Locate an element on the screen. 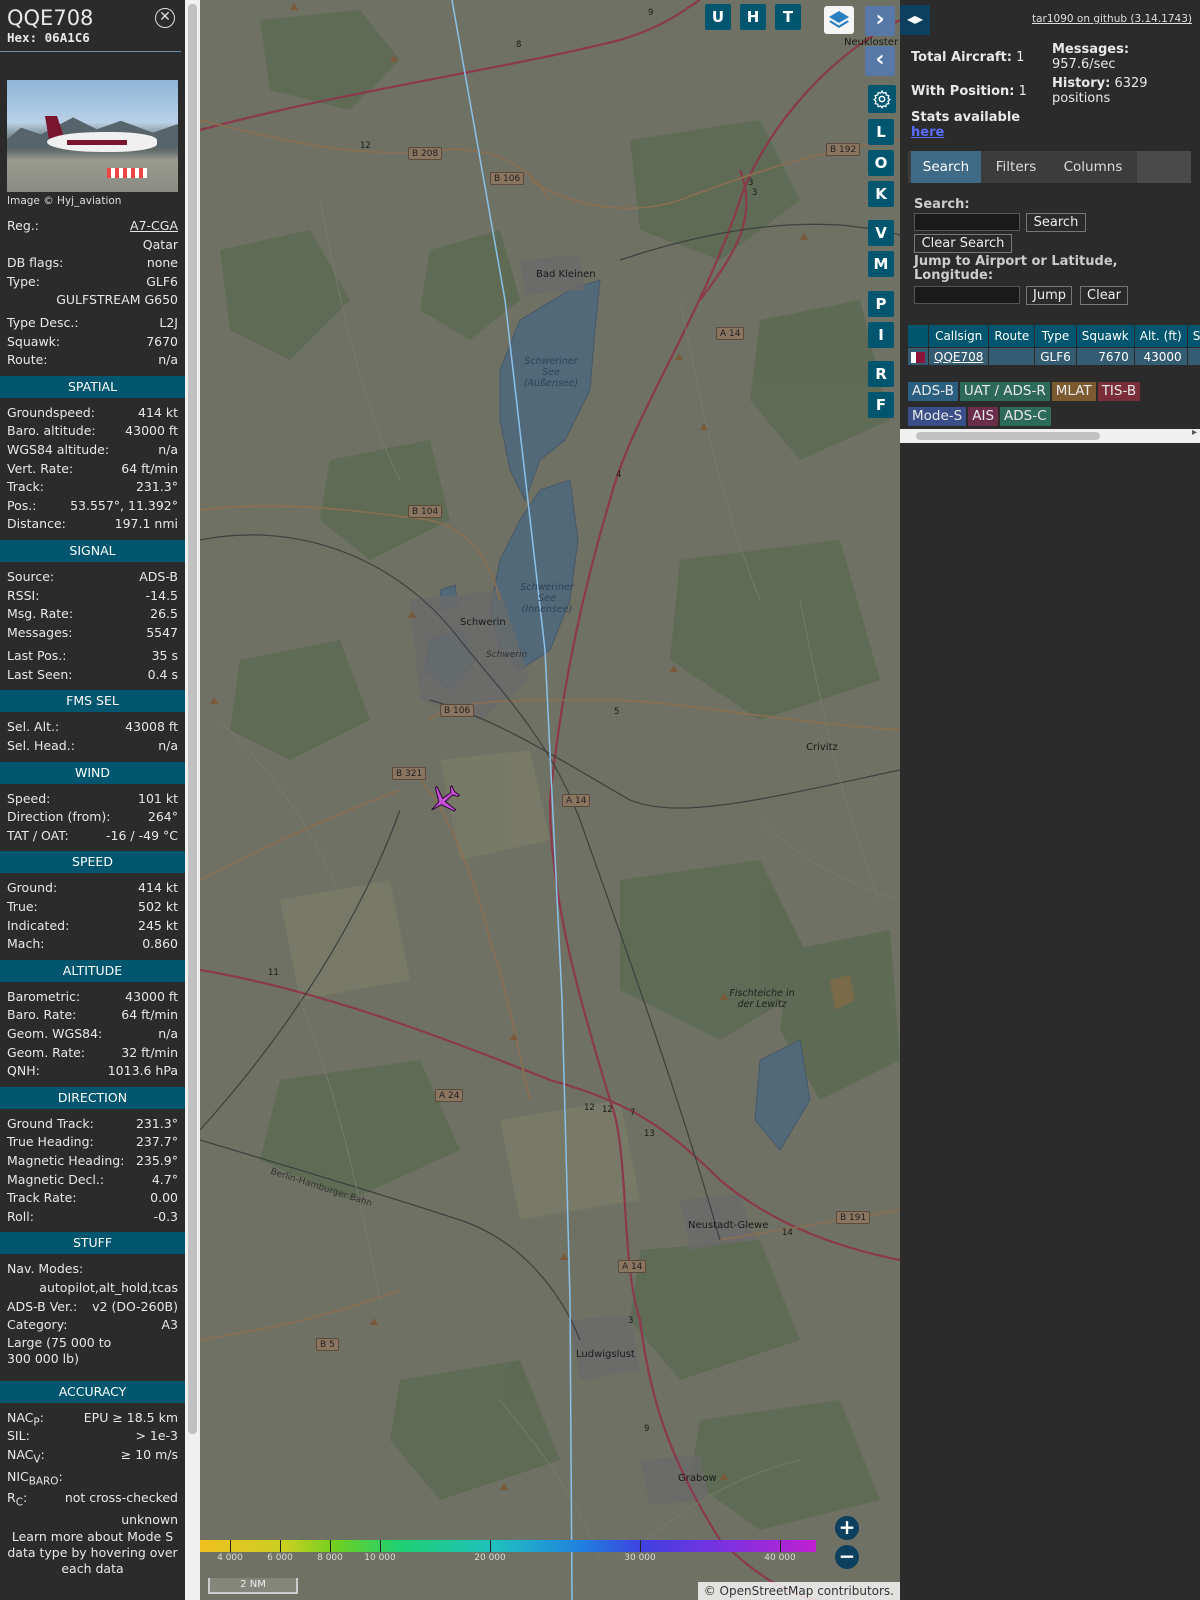  osm-link: OpenStreetMap is located at coordinates (767, 1591).